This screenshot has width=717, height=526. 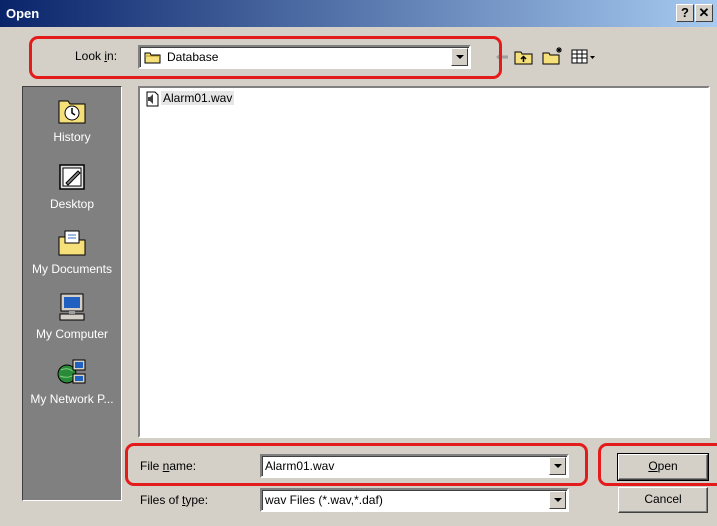 I want to click on look-in-highlight, so click(x=265, y=57).